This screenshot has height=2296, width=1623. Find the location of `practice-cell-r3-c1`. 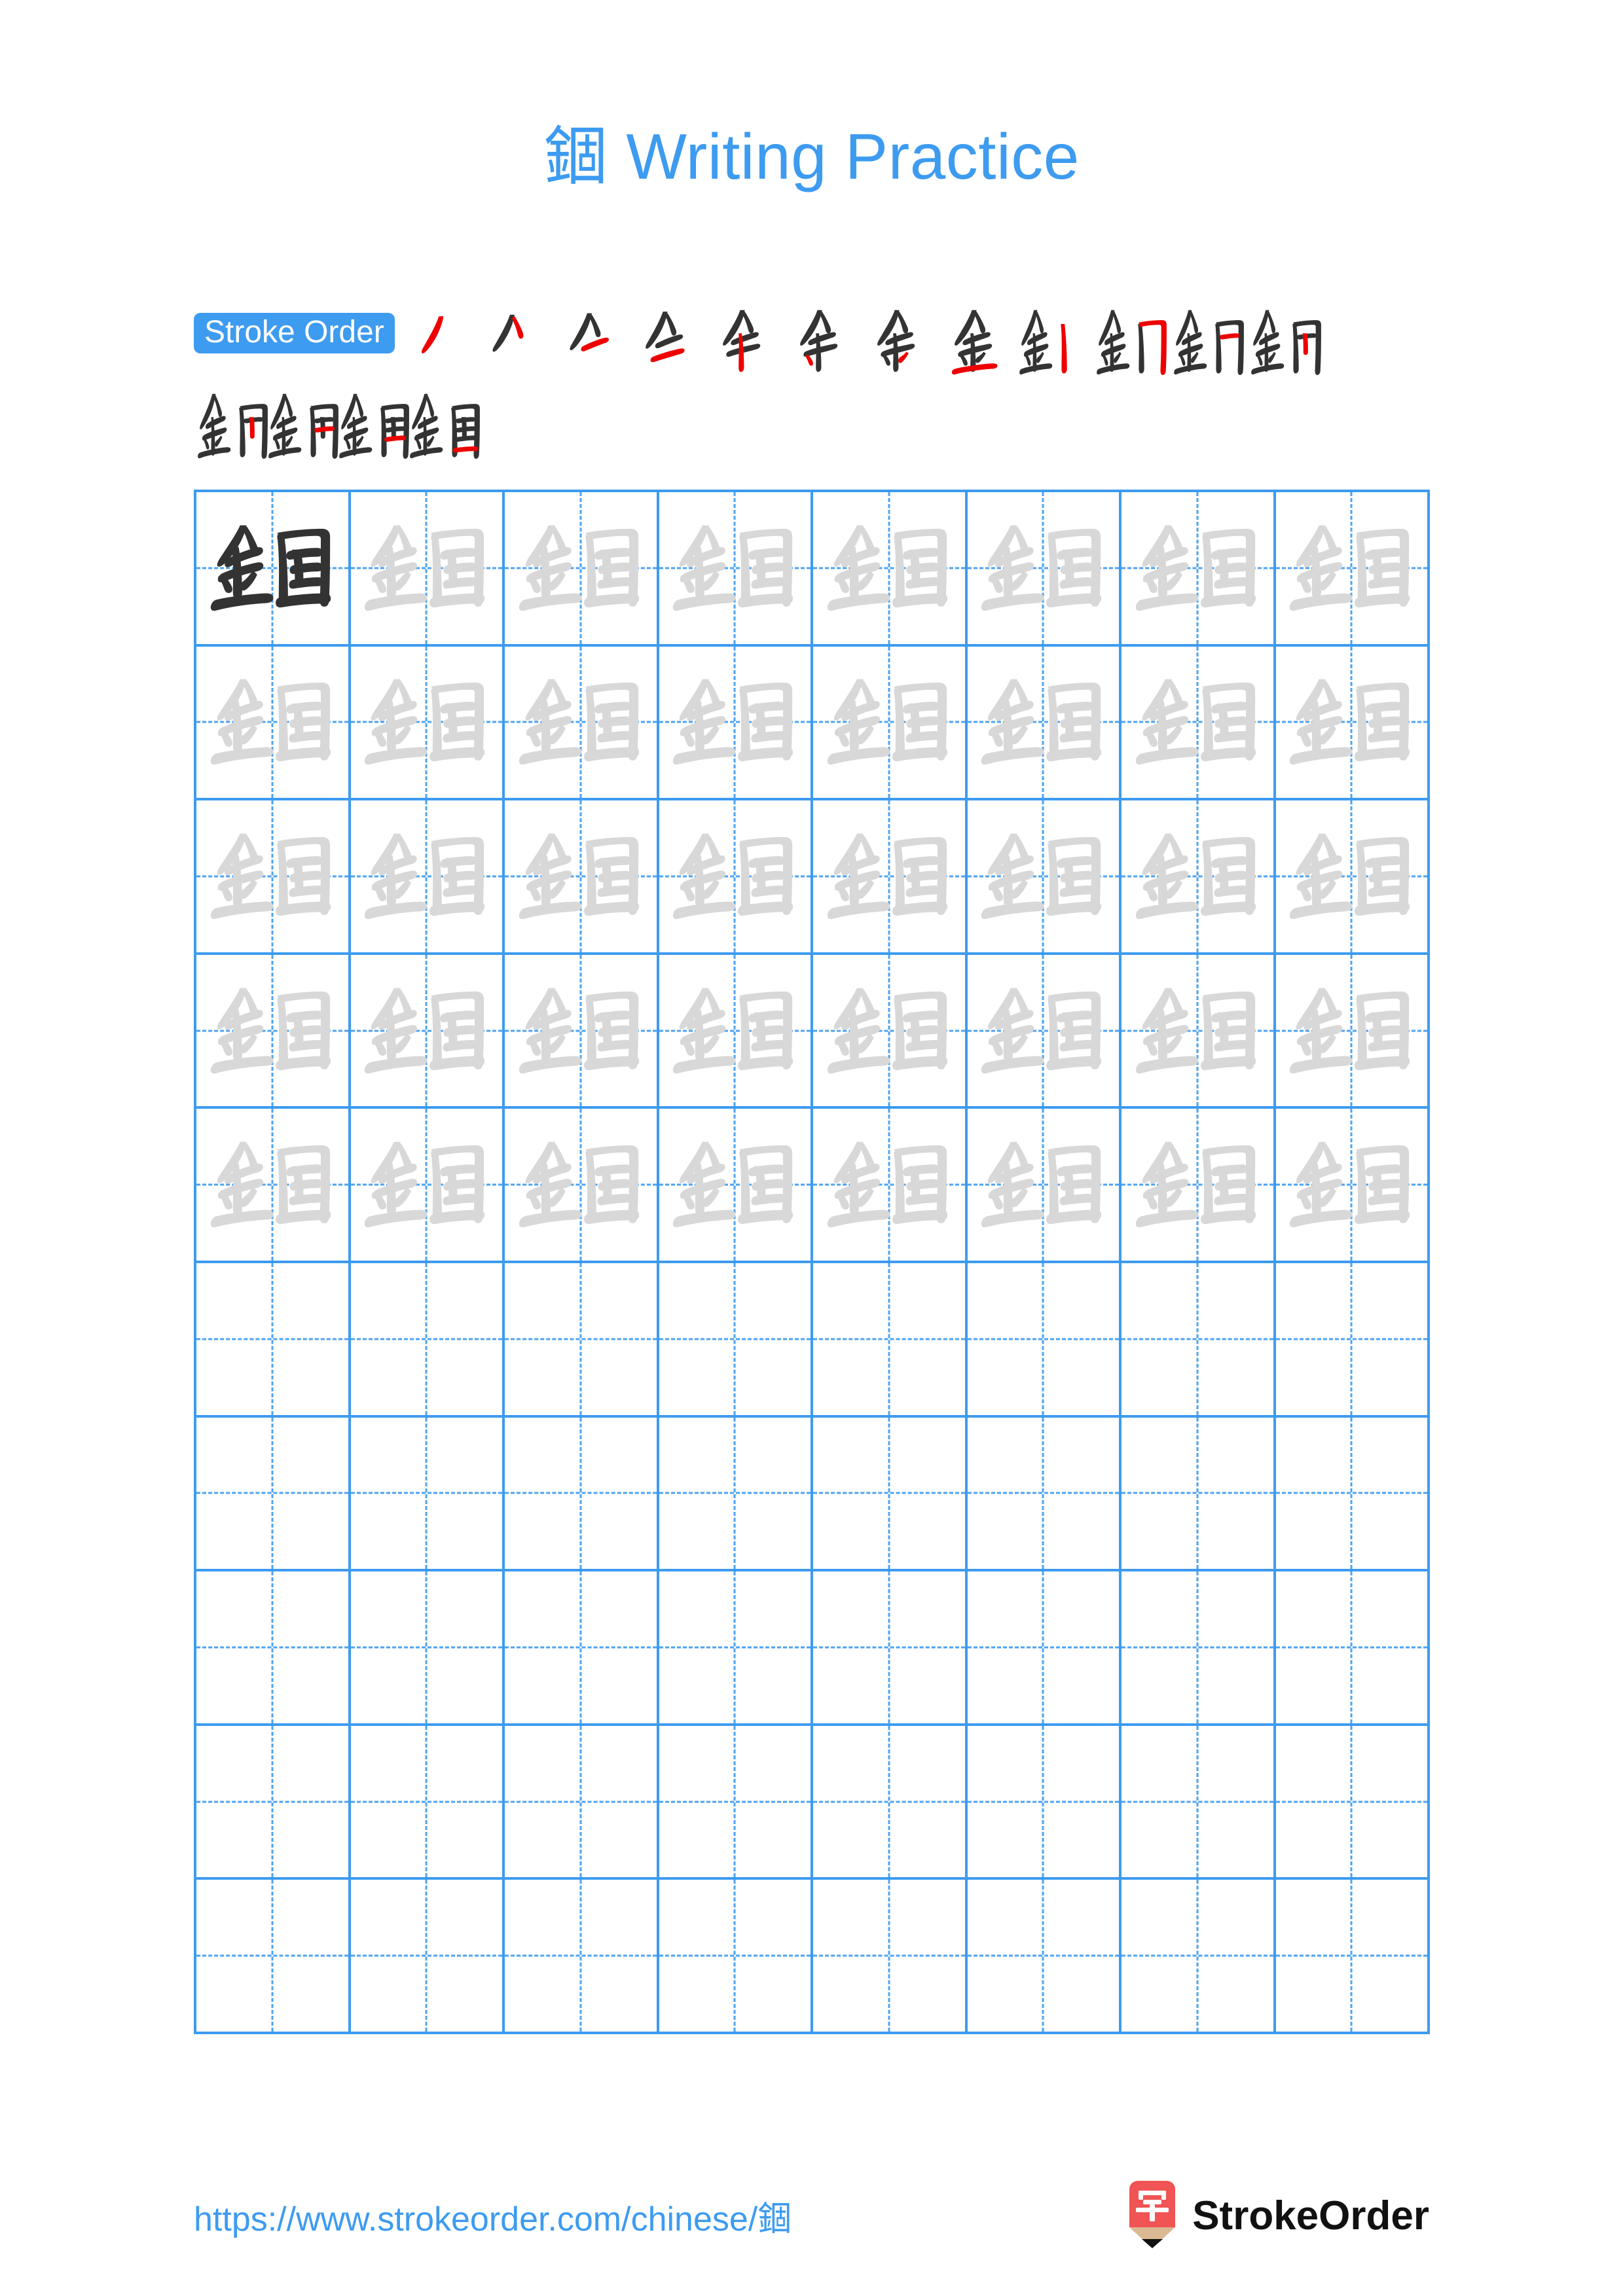

practice-cell-r3-c1 is located at coordinates (273, 877).